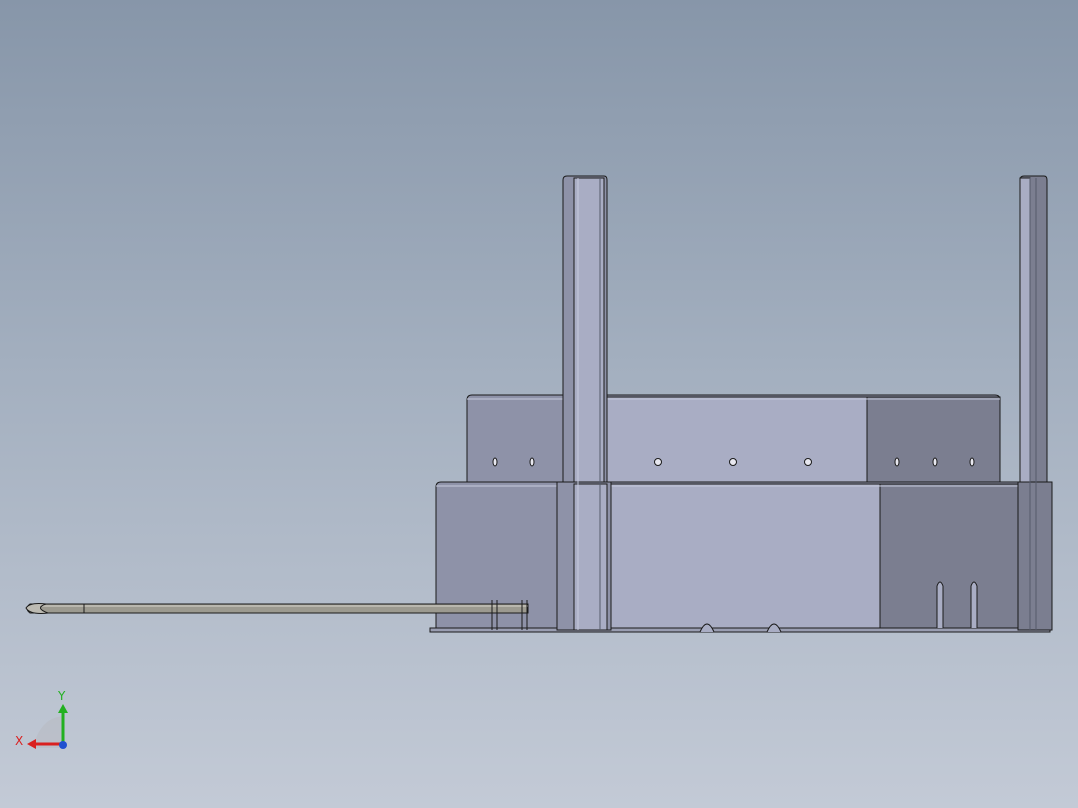  Describe the element at coordinates (733, 440) in the screenshot. I see `upper-housing` at that location.